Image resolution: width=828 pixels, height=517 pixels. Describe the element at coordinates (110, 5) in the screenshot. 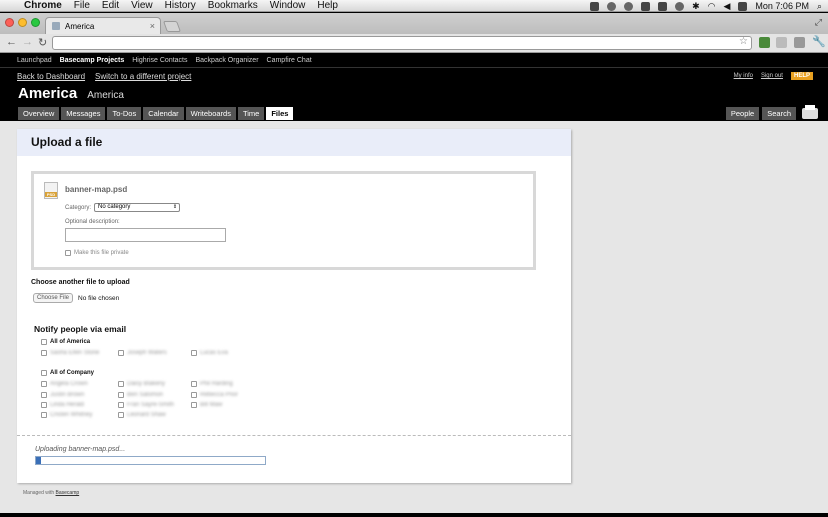

I see `menu-edit: Edit` at that location.